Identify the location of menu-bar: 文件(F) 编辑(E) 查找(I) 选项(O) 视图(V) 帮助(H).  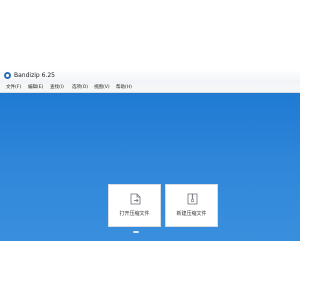
(150, 88).